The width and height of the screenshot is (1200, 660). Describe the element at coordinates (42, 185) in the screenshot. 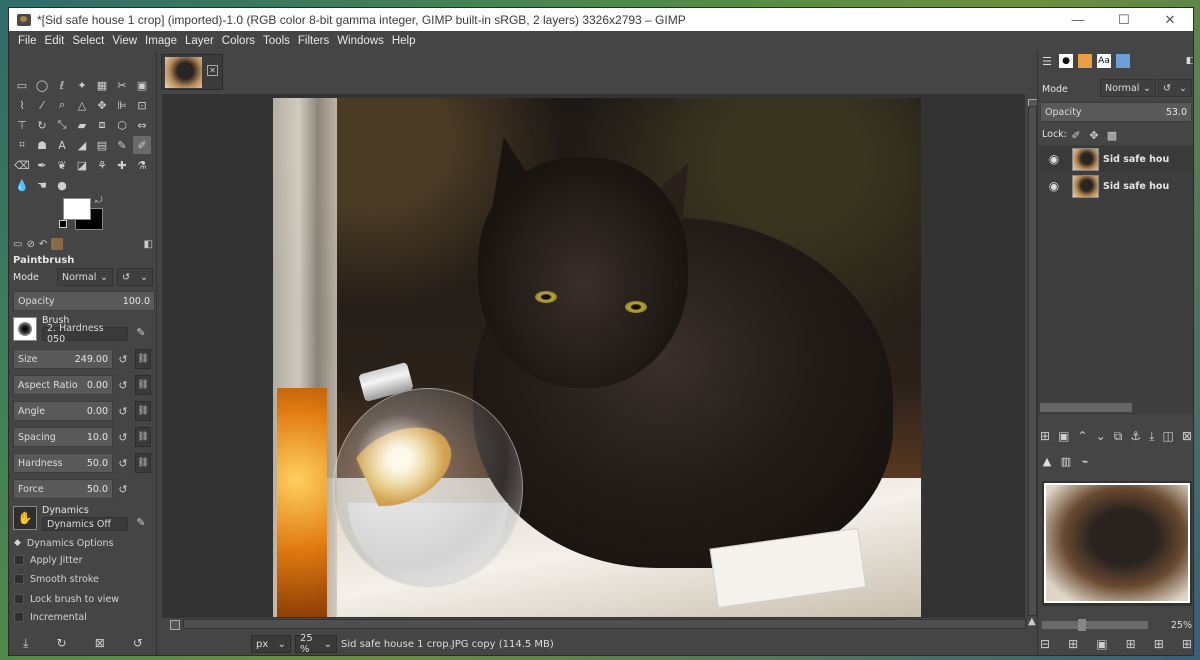

I see `smudge-icon: ☚` at that location.